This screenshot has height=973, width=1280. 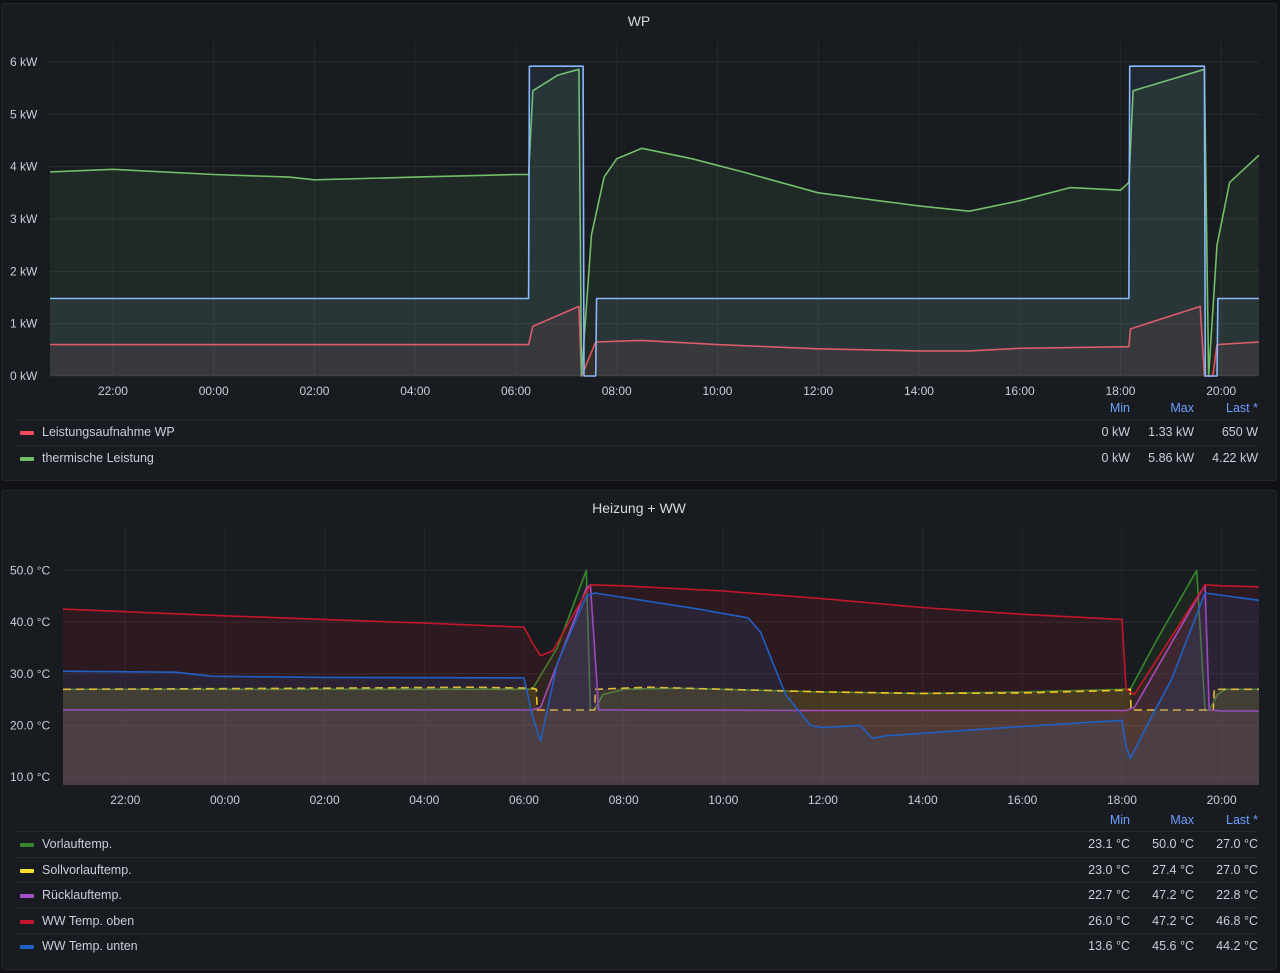 I want to click on y-tick-label: 30.0 °C, so click(x=30, y=674).